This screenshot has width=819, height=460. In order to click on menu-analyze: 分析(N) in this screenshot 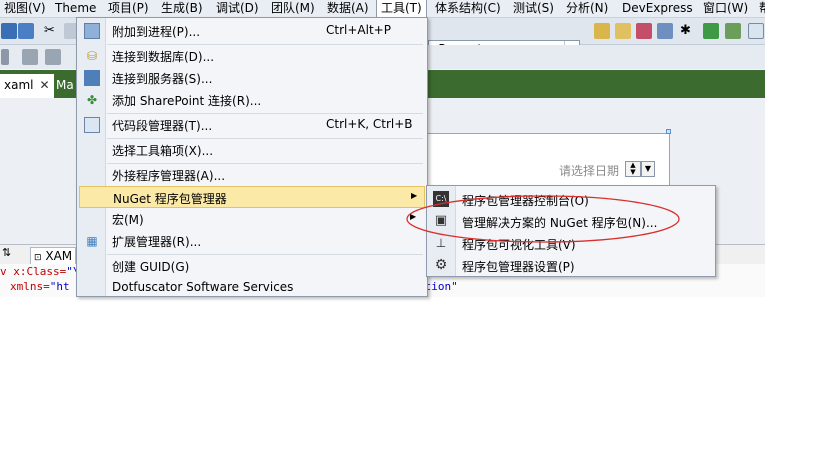, I will do `click(587, 8)`.